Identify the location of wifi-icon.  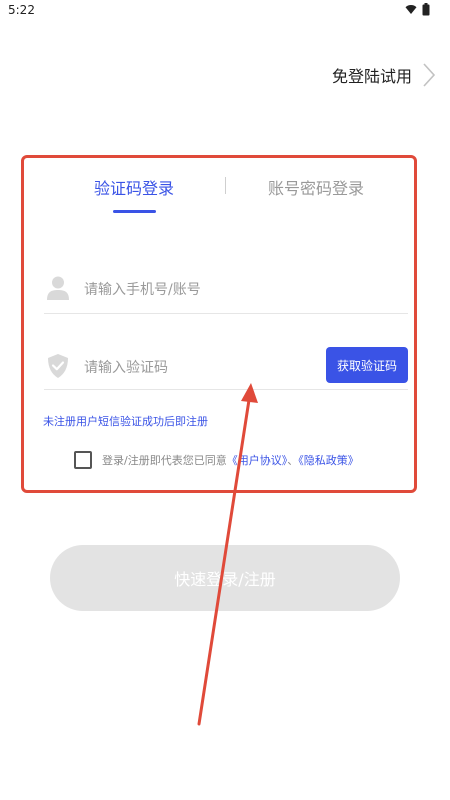
(411, 9).